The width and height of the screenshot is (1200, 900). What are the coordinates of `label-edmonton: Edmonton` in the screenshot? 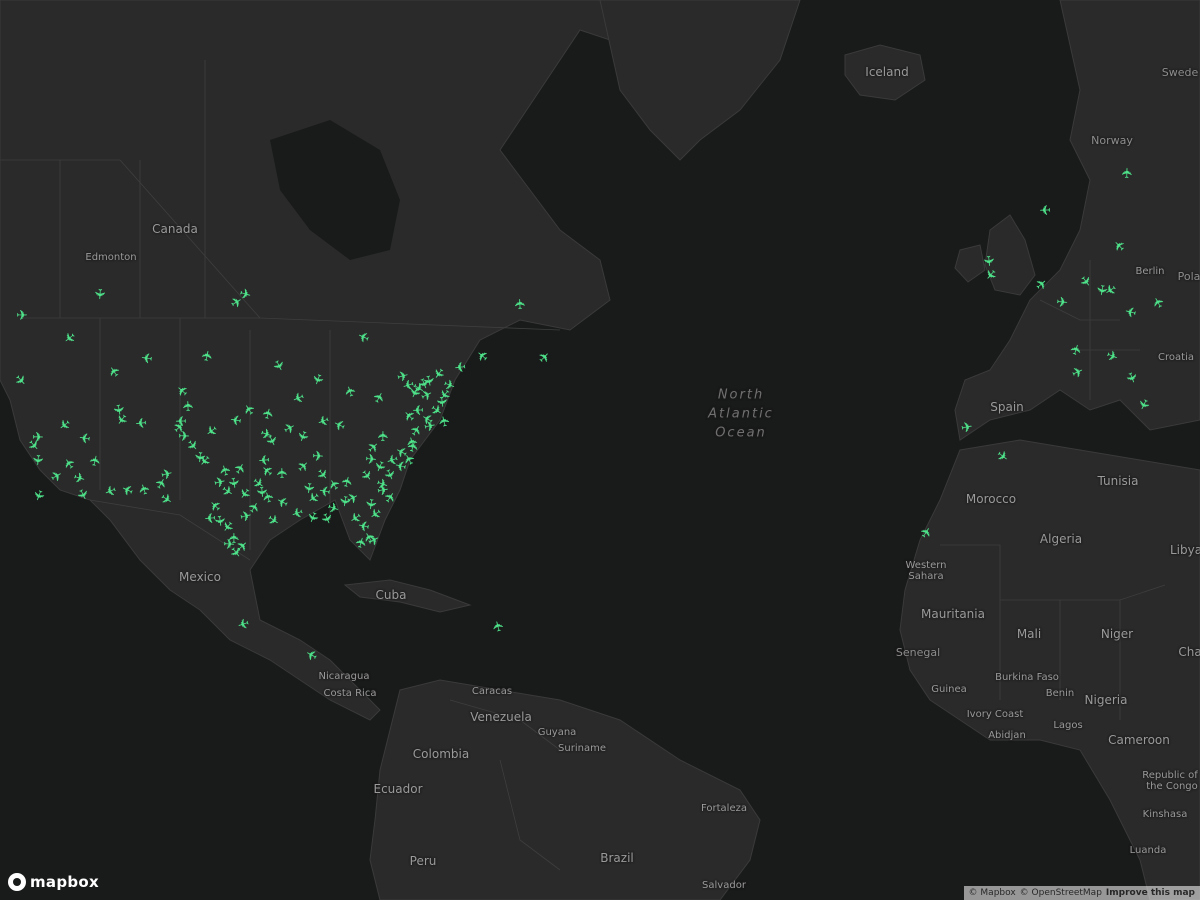 It's located at (111, 257).